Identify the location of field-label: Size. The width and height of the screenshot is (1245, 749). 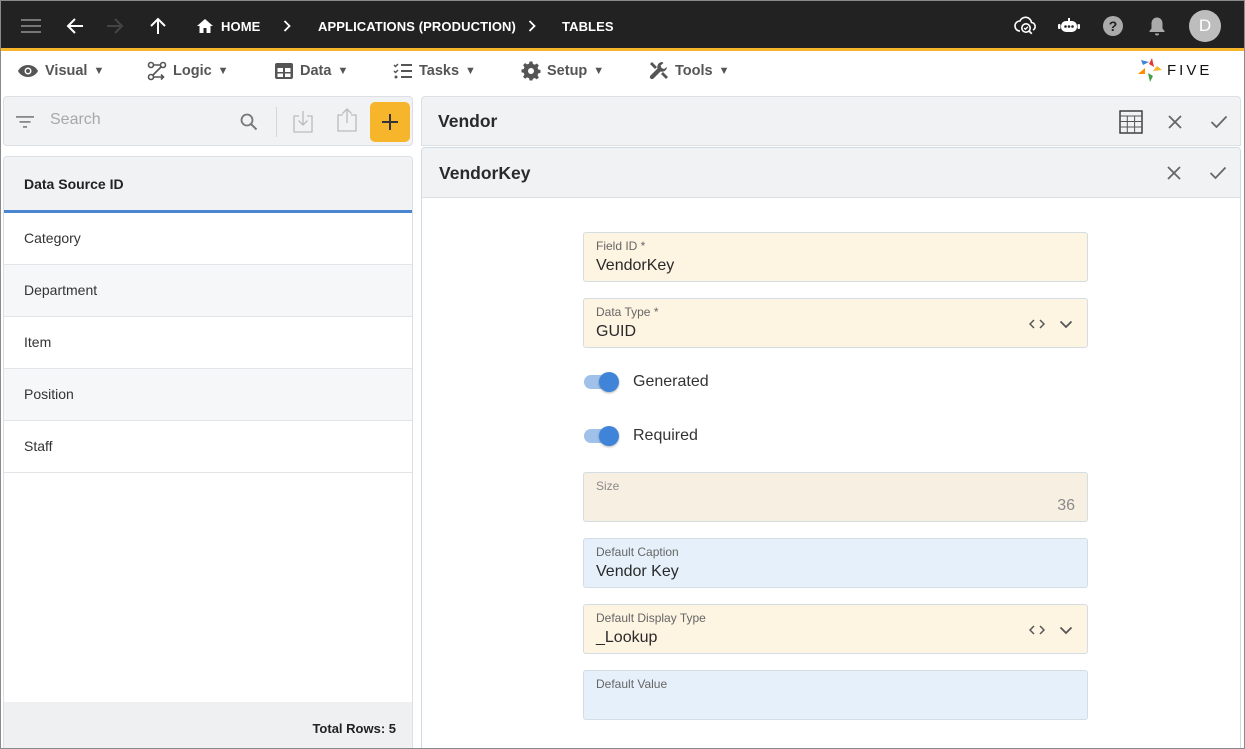
(608, 486).